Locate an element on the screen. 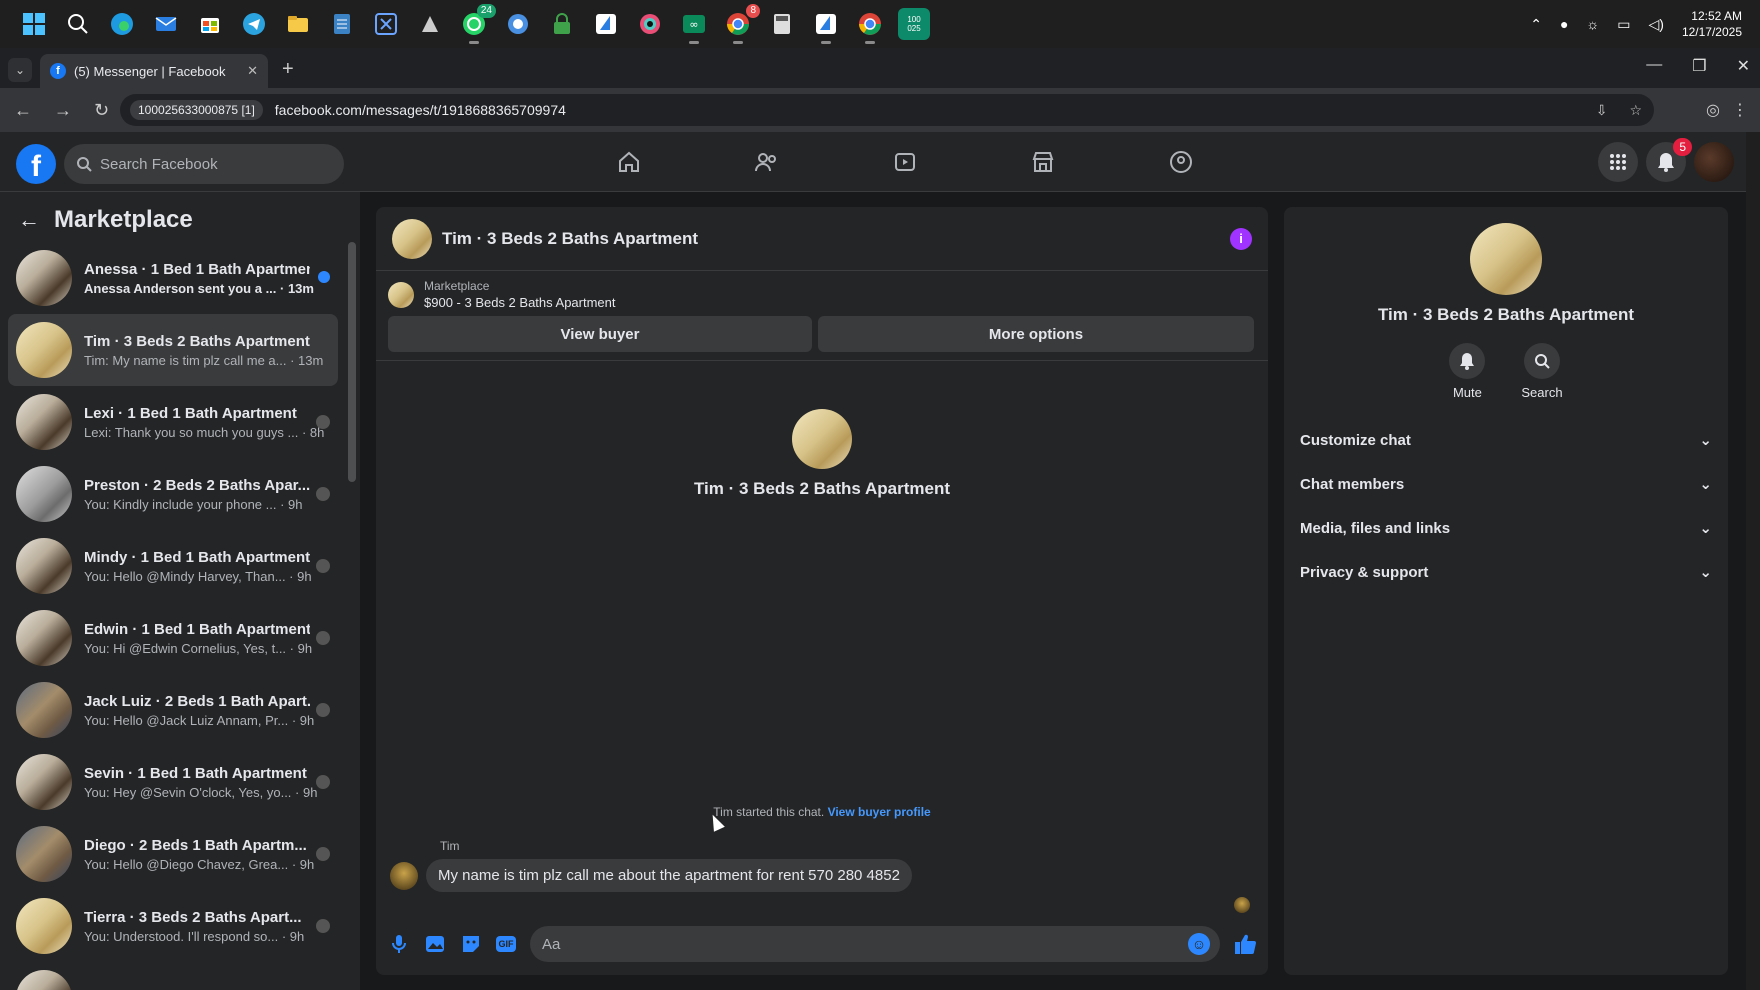  store-icon is located at coordinates (210, 24).